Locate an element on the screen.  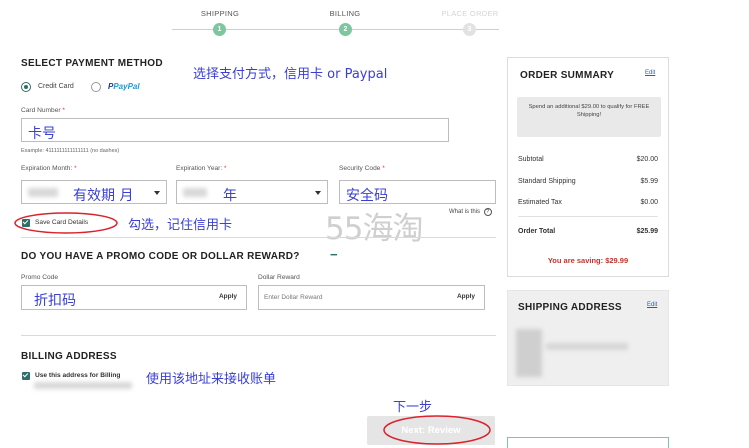
payment-method-title: SELECT PAYMENT METHOD is located at coordinates (92, 63).